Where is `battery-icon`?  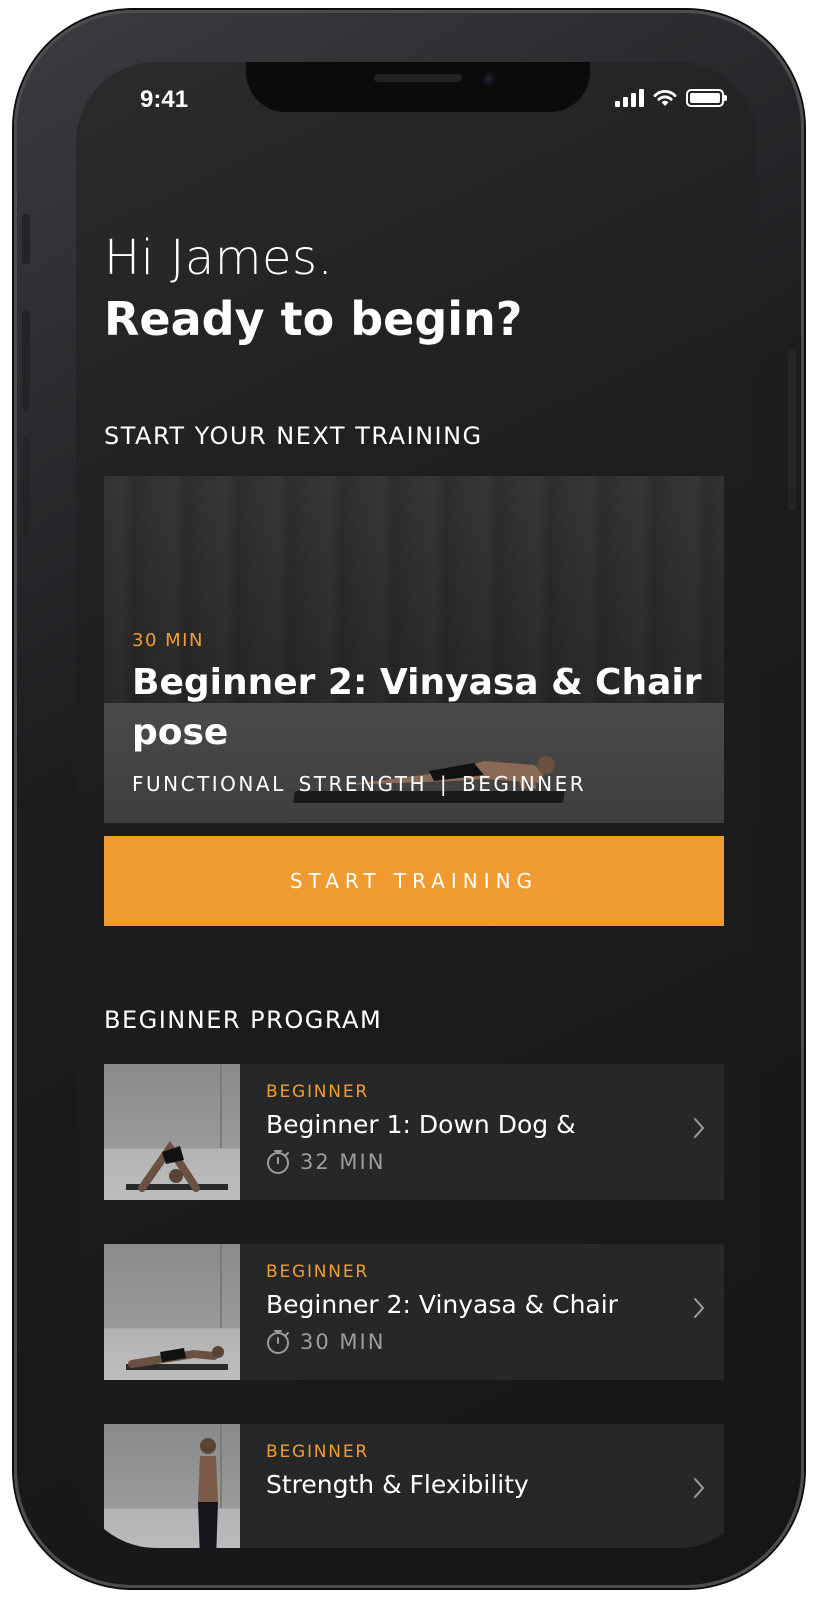
battery-icon is located at coordinates (706, 98).